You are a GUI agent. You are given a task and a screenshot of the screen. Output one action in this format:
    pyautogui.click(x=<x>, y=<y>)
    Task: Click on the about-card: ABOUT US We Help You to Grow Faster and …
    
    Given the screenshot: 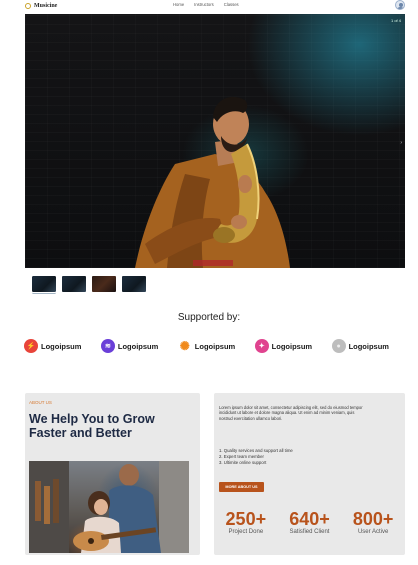 What is the action you would take?
    pyautogui.click(x=112, y=474)
    